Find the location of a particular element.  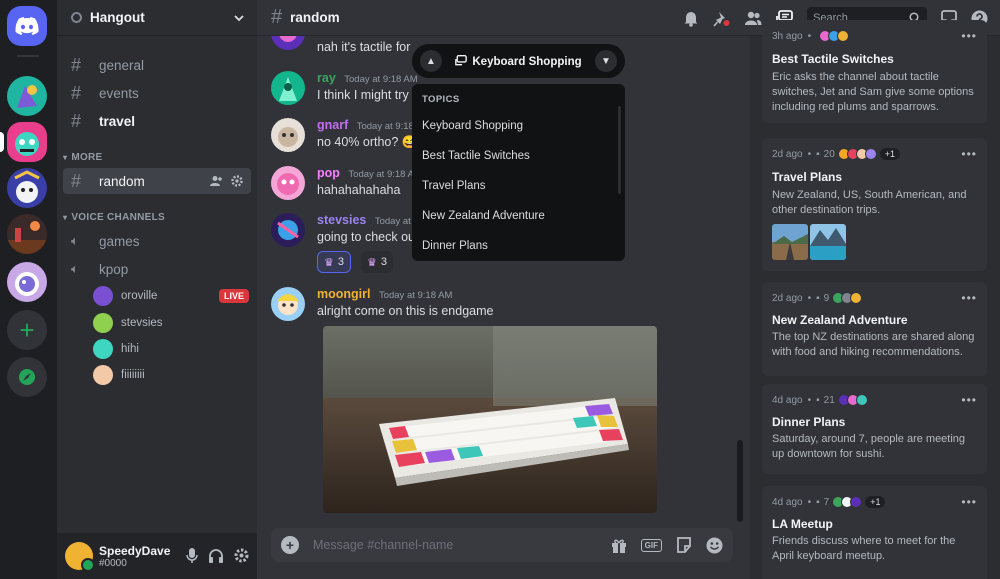

add-server-button: + is located at coordinates (27, 330).